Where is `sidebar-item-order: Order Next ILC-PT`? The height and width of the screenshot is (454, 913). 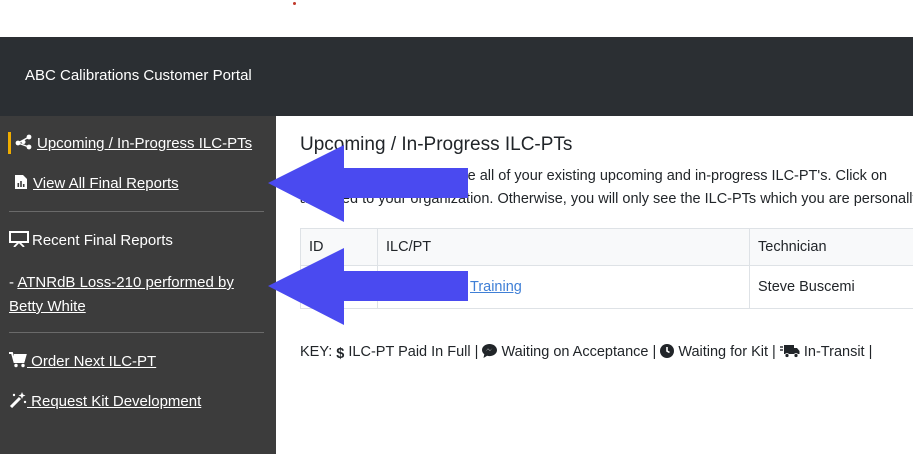 sidebar-item-order: Order Next ILC-PT is located at coordinates (82, 361).